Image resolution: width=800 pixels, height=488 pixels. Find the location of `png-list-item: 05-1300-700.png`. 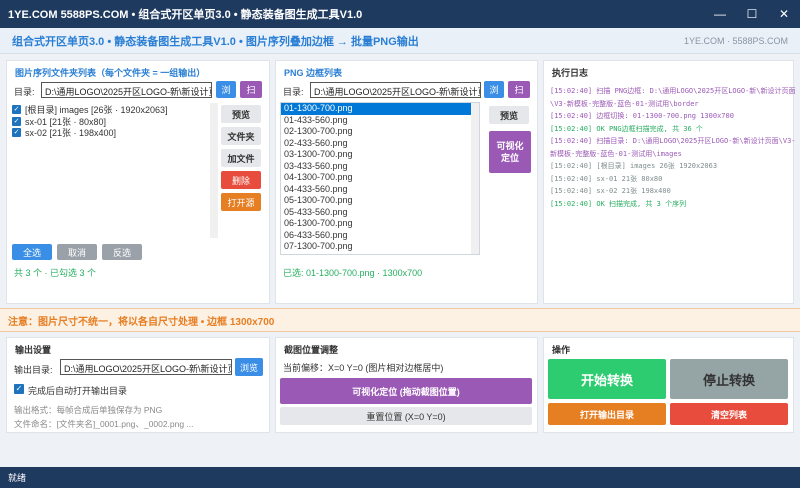

png-list-item: 05-1300-700.png is located at coordinates (380, 201).